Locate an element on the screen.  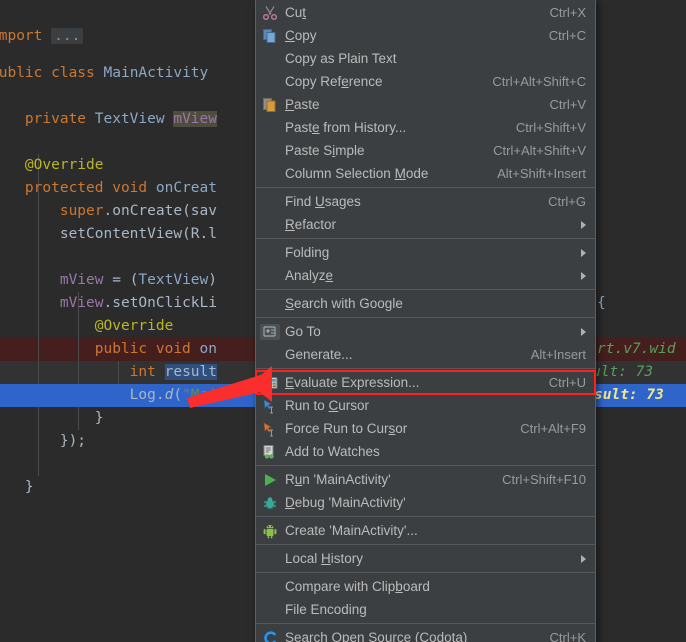
code-text: public class MainActivity is located at coordinates (108, 73).